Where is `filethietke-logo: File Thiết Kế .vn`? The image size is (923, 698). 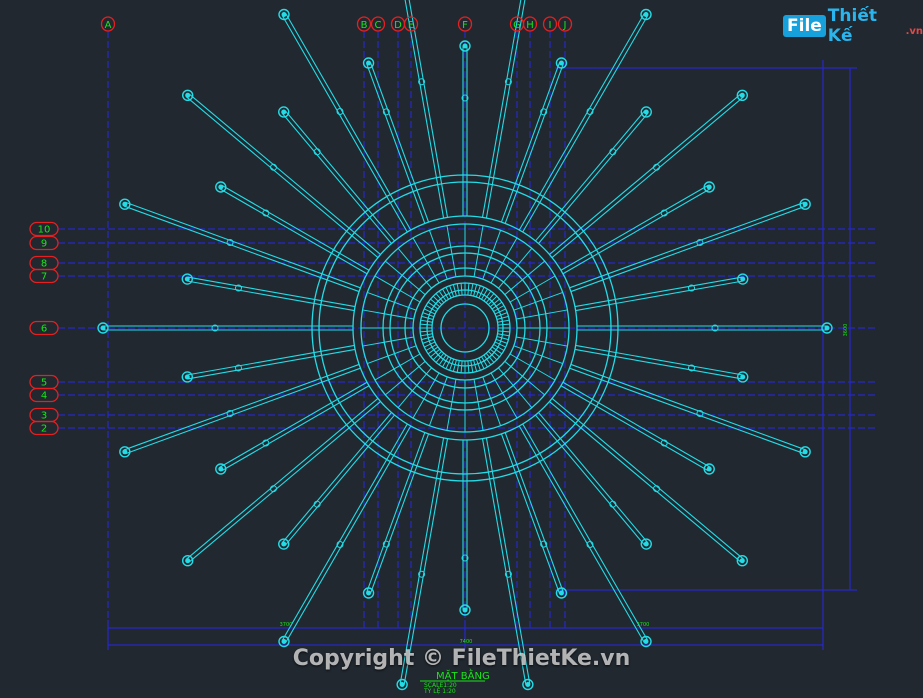
filethietke-logo: File Thiết Kế .vn is located at coordinates (853, 26).